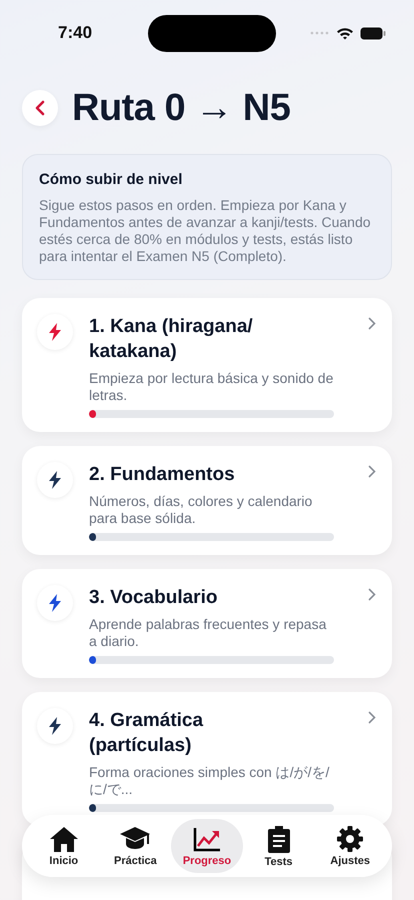 This screenshot has height=900, width=414. Describe the element at coordinates (373, 33) in the screenshot. I see `battery-icon` at that location.